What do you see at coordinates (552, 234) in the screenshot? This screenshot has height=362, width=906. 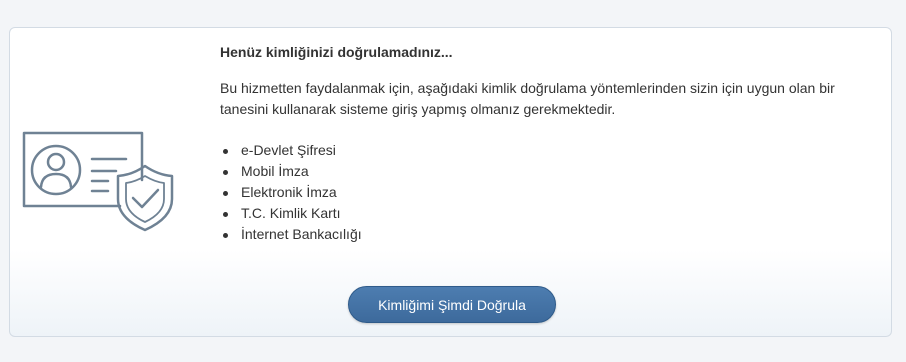 I see `list-item: İnternet Bankacılığı` at bounding box center [552, 234].